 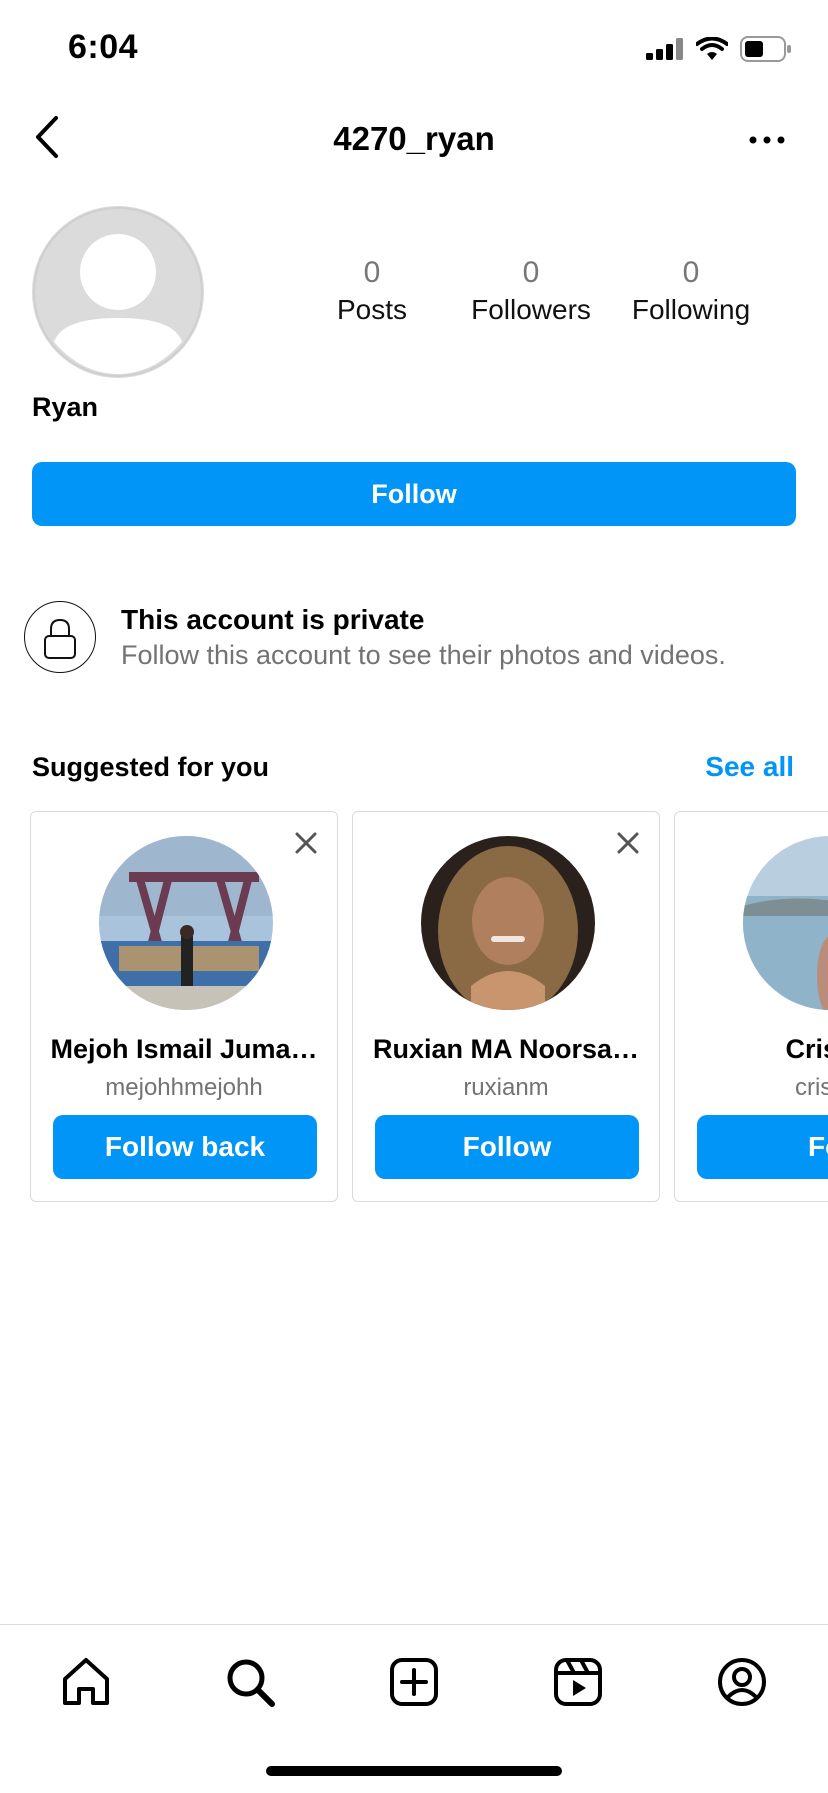 What do you see at coordinates (414, 138) in the screenshot?
I see `profile-username-title: 4270_ryan` at bounding box center [414, 138].